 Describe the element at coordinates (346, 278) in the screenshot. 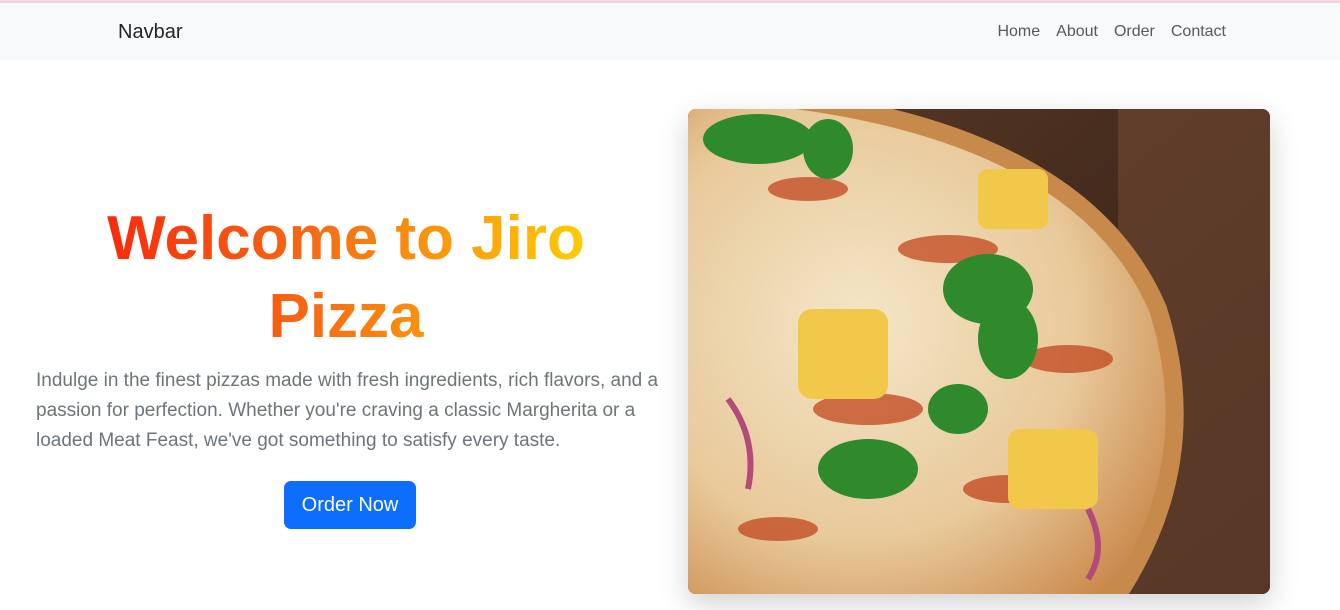

I see `hero-title: Welcome to Jiro Pizza` at that location.